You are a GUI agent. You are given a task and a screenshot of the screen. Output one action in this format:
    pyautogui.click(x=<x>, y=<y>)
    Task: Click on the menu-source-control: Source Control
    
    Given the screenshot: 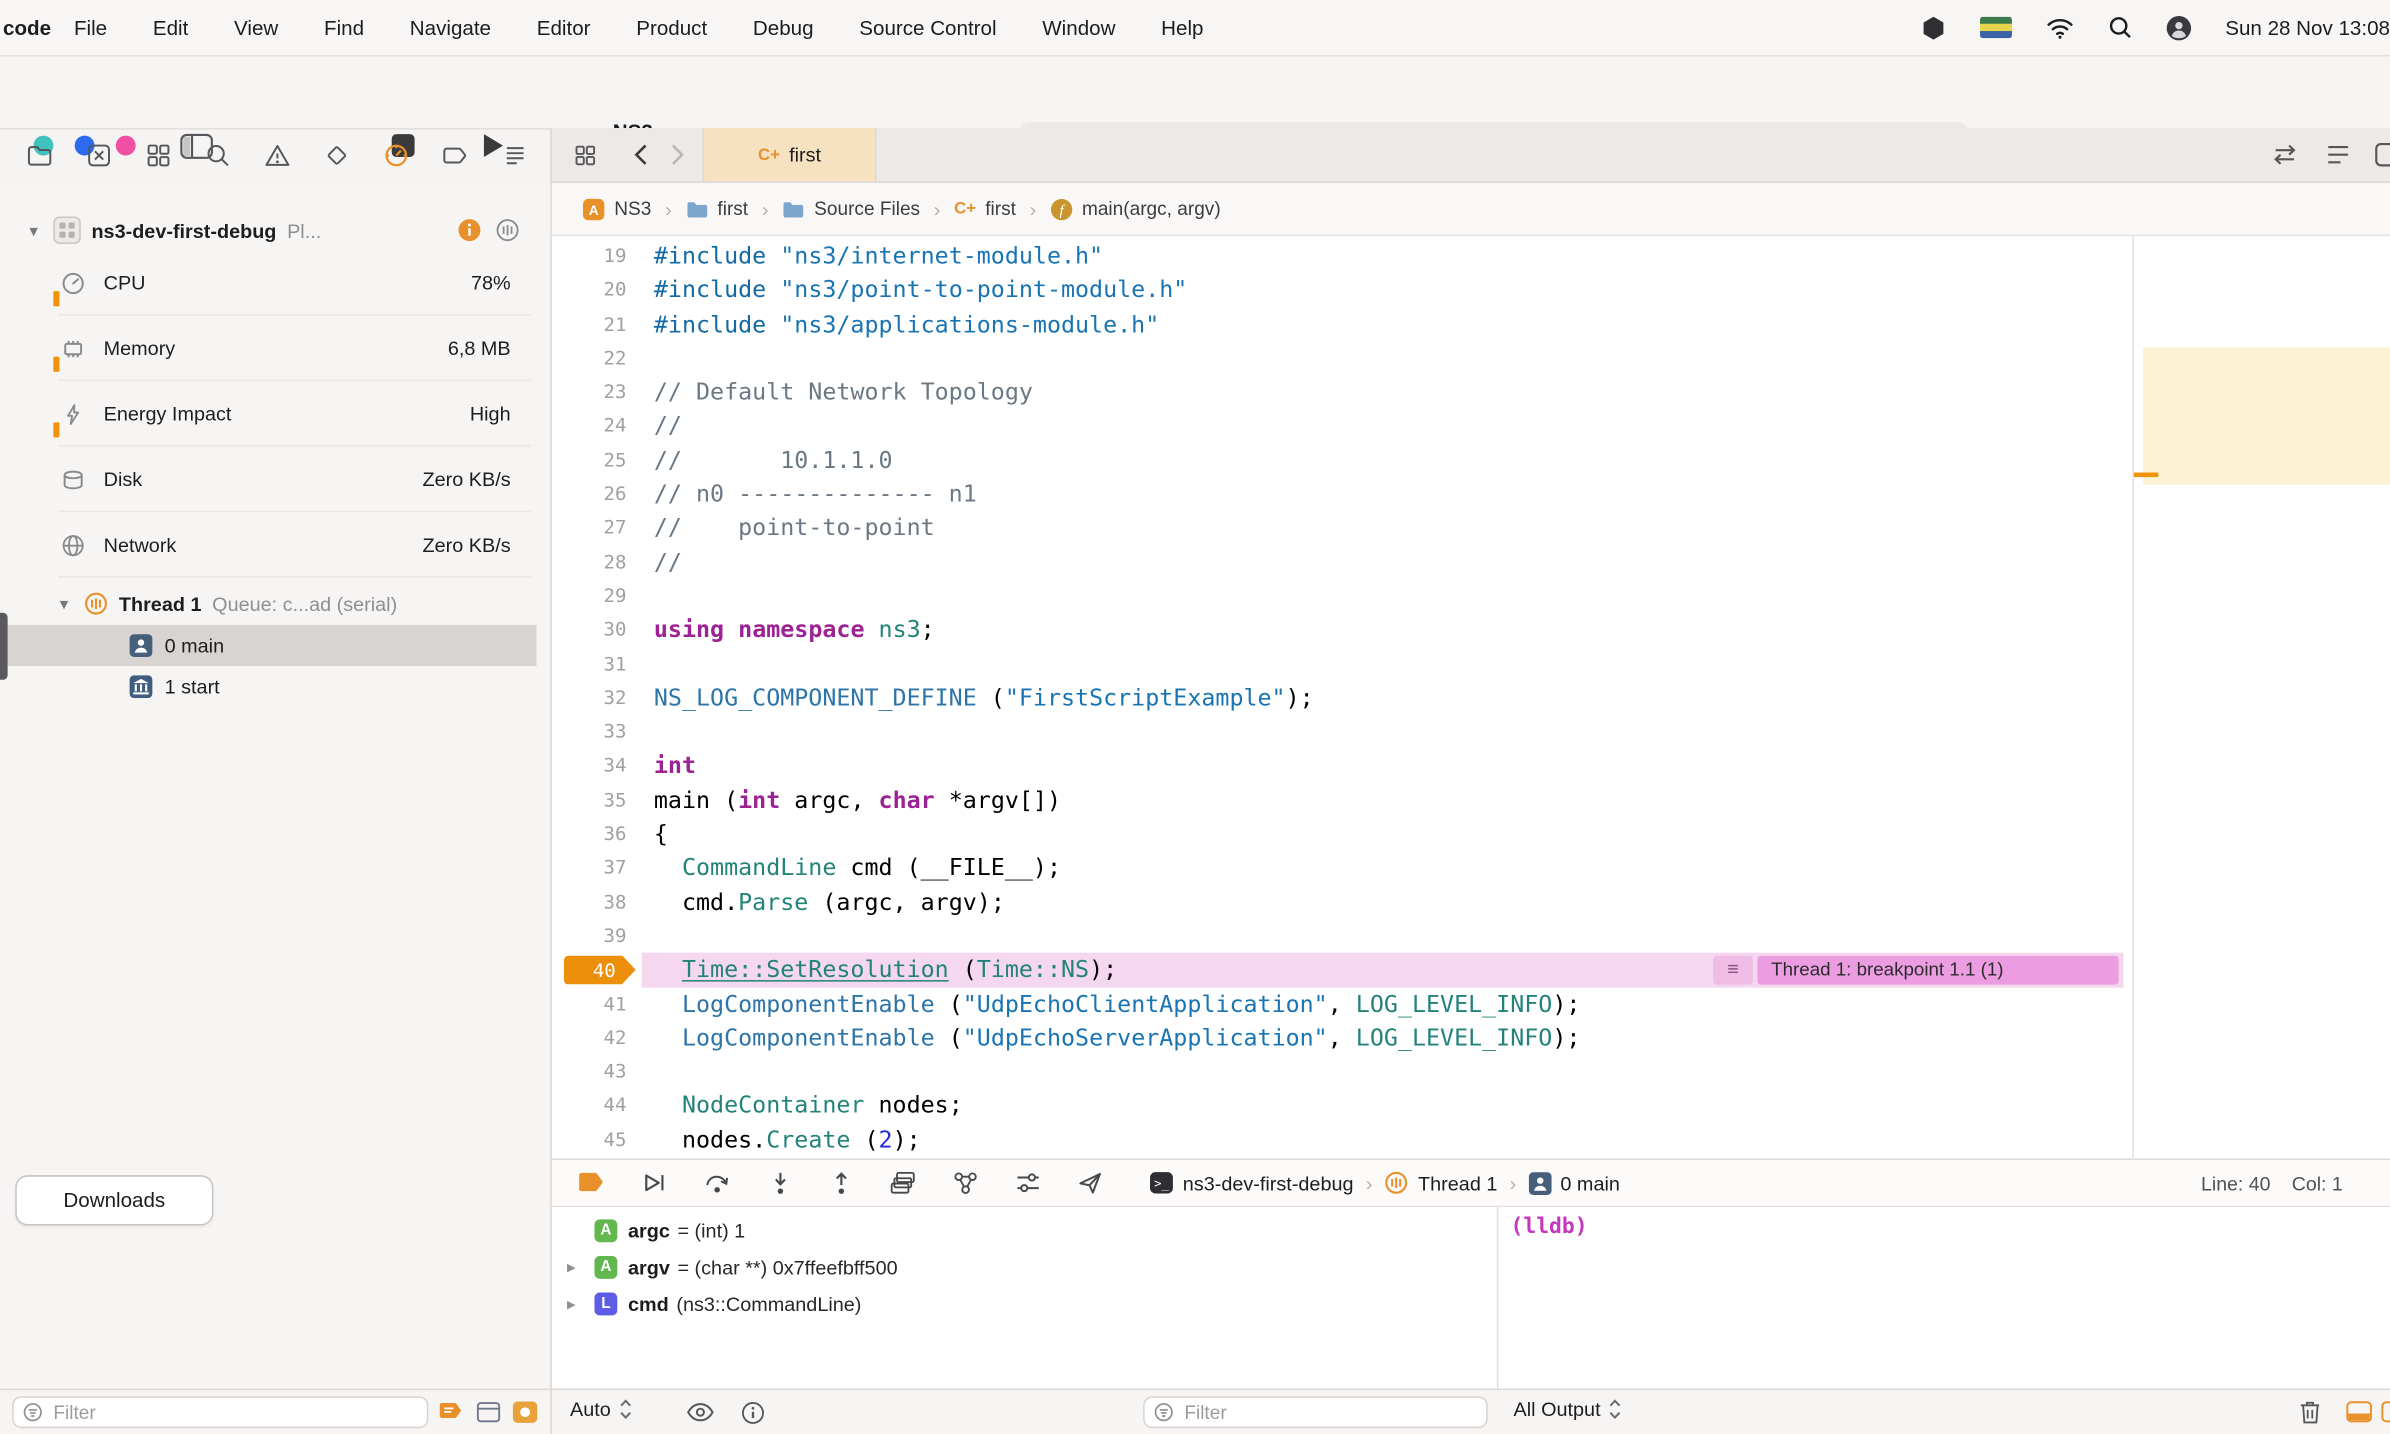 What is the action you would take?
    pyautogui.click(x=927, y=27)
    